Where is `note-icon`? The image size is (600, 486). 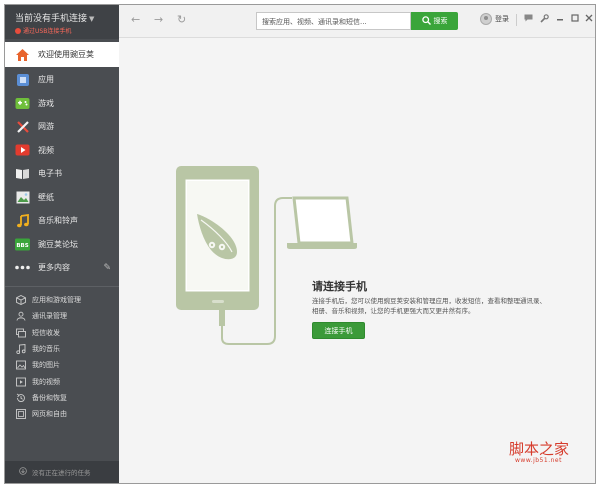
note-icon is located at coordinates (21, 349).